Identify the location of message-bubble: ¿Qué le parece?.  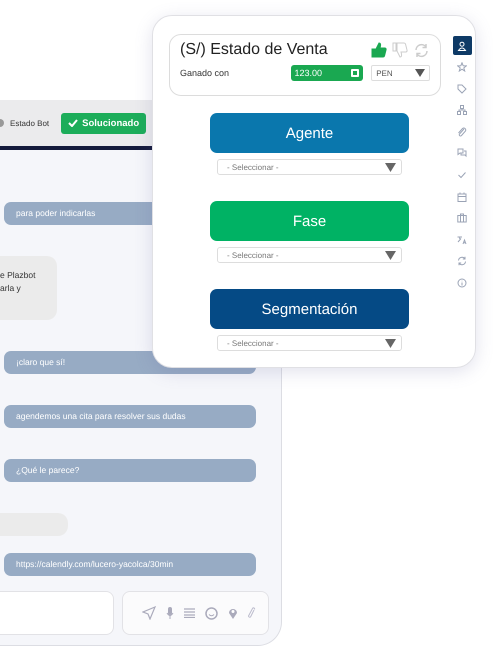
(130, 470).